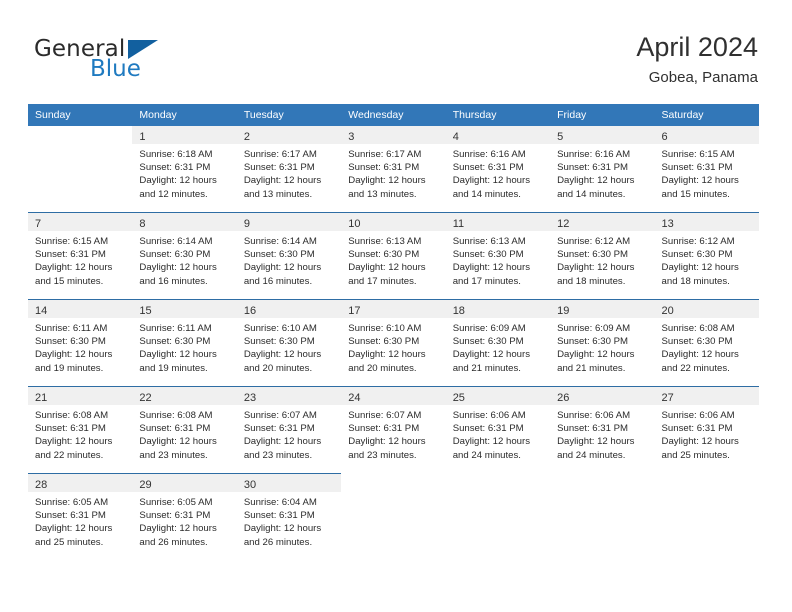 The height and width of the screenshot is (612, 792). Describe the element at coordinates (695, 194) in the screenshot. I see `day-detail-line: and 15 minutes.` at that location.